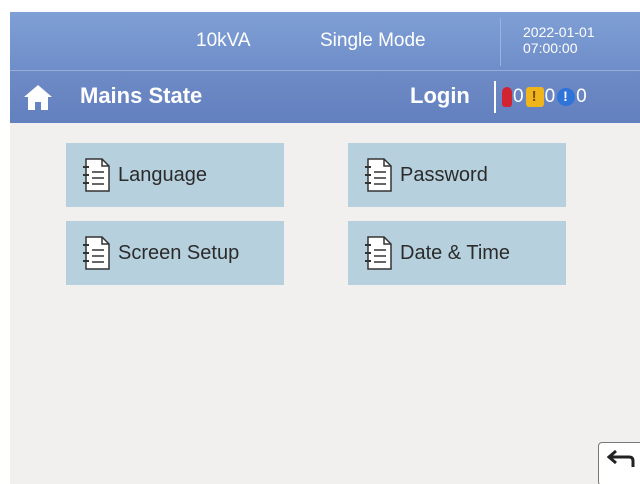 The image size is (640, 484). Describe the element at coordinates (507, 97) in the screenshot. I see `critical-alarm-icon` at that location.